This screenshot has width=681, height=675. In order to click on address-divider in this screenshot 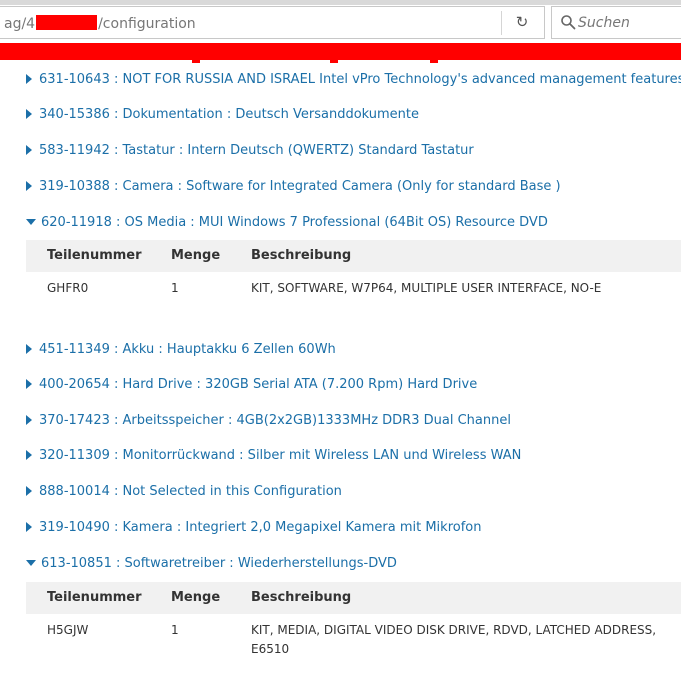, I will do `click(501, 23)`.